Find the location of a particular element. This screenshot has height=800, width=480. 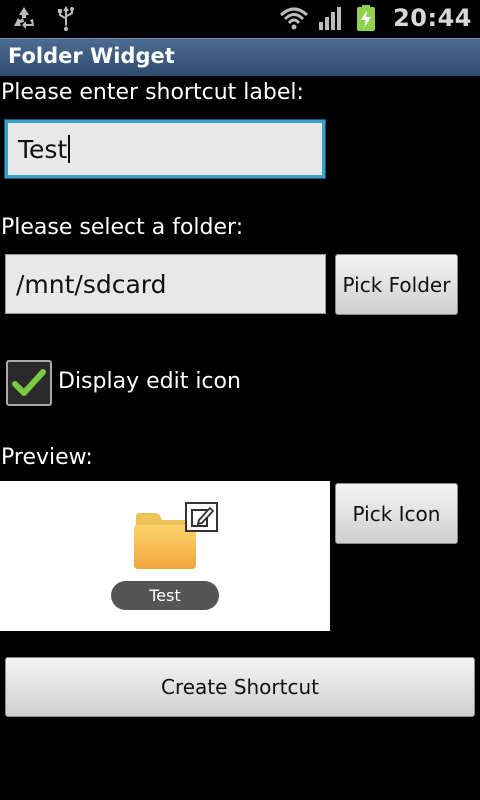

preview-name-pill: Test is located at coordinates (165, 595).